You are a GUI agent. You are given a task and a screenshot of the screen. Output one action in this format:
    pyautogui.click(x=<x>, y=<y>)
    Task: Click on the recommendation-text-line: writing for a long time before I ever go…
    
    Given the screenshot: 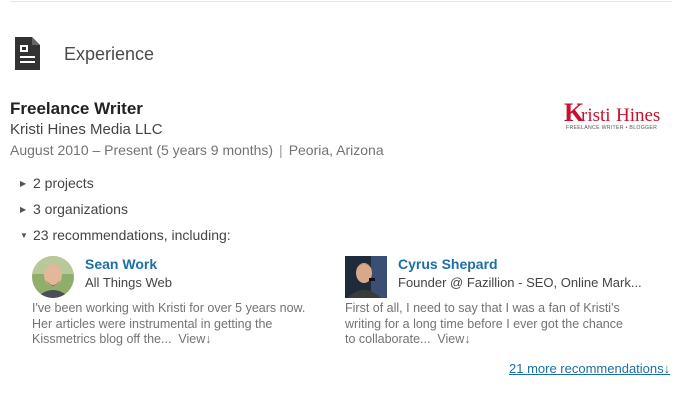 What is the action you would take?
    pyautogui.click(x=484, y=323)
    